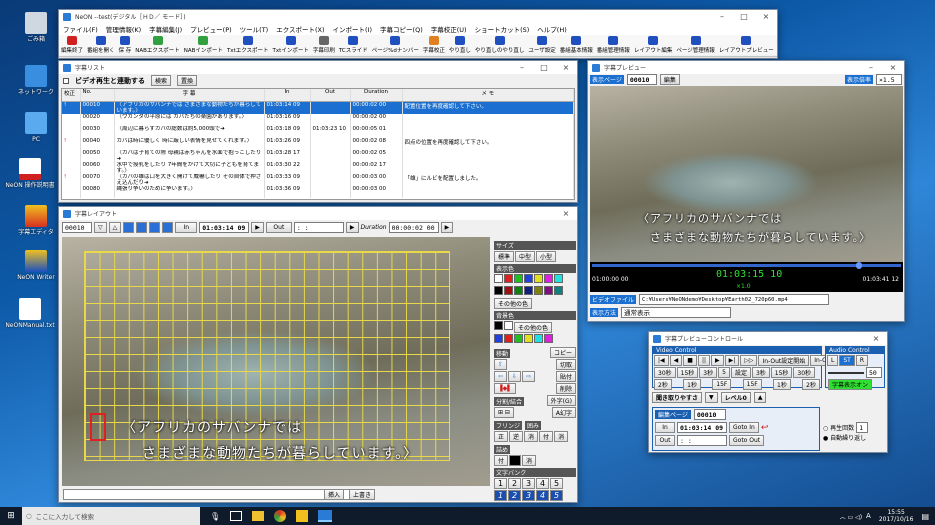 The width and height of the screenshot is (935, 525). Describe the element at coordinates (525, 256) in the screenshot. I see `size-medium-button: 中型` at that location.